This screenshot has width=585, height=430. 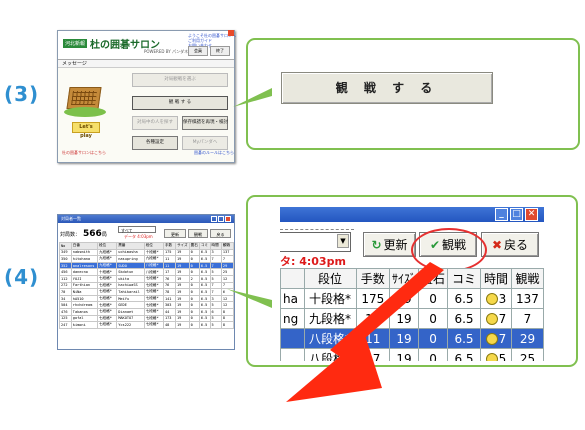 What do you see at coordinates (249, 298) in the screenshot?
I see `pointer-line-step4` at bounding box center [249, 298].